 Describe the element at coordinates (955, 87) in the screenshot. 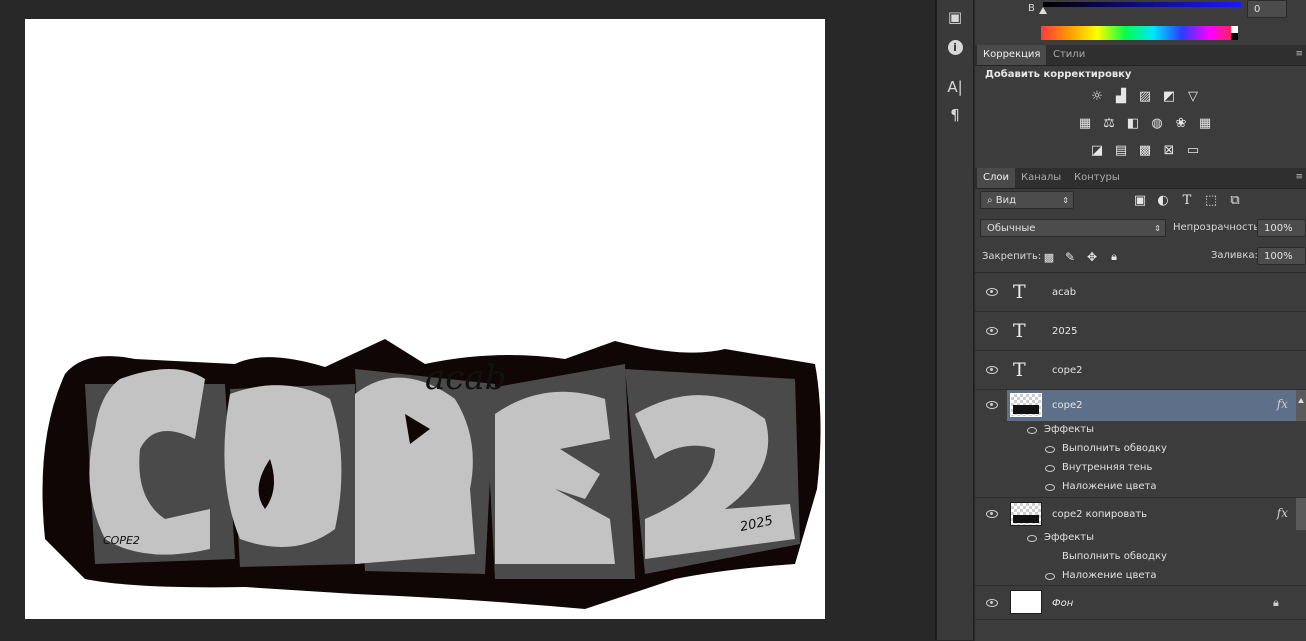

I see `character-icon: A|` at that location.